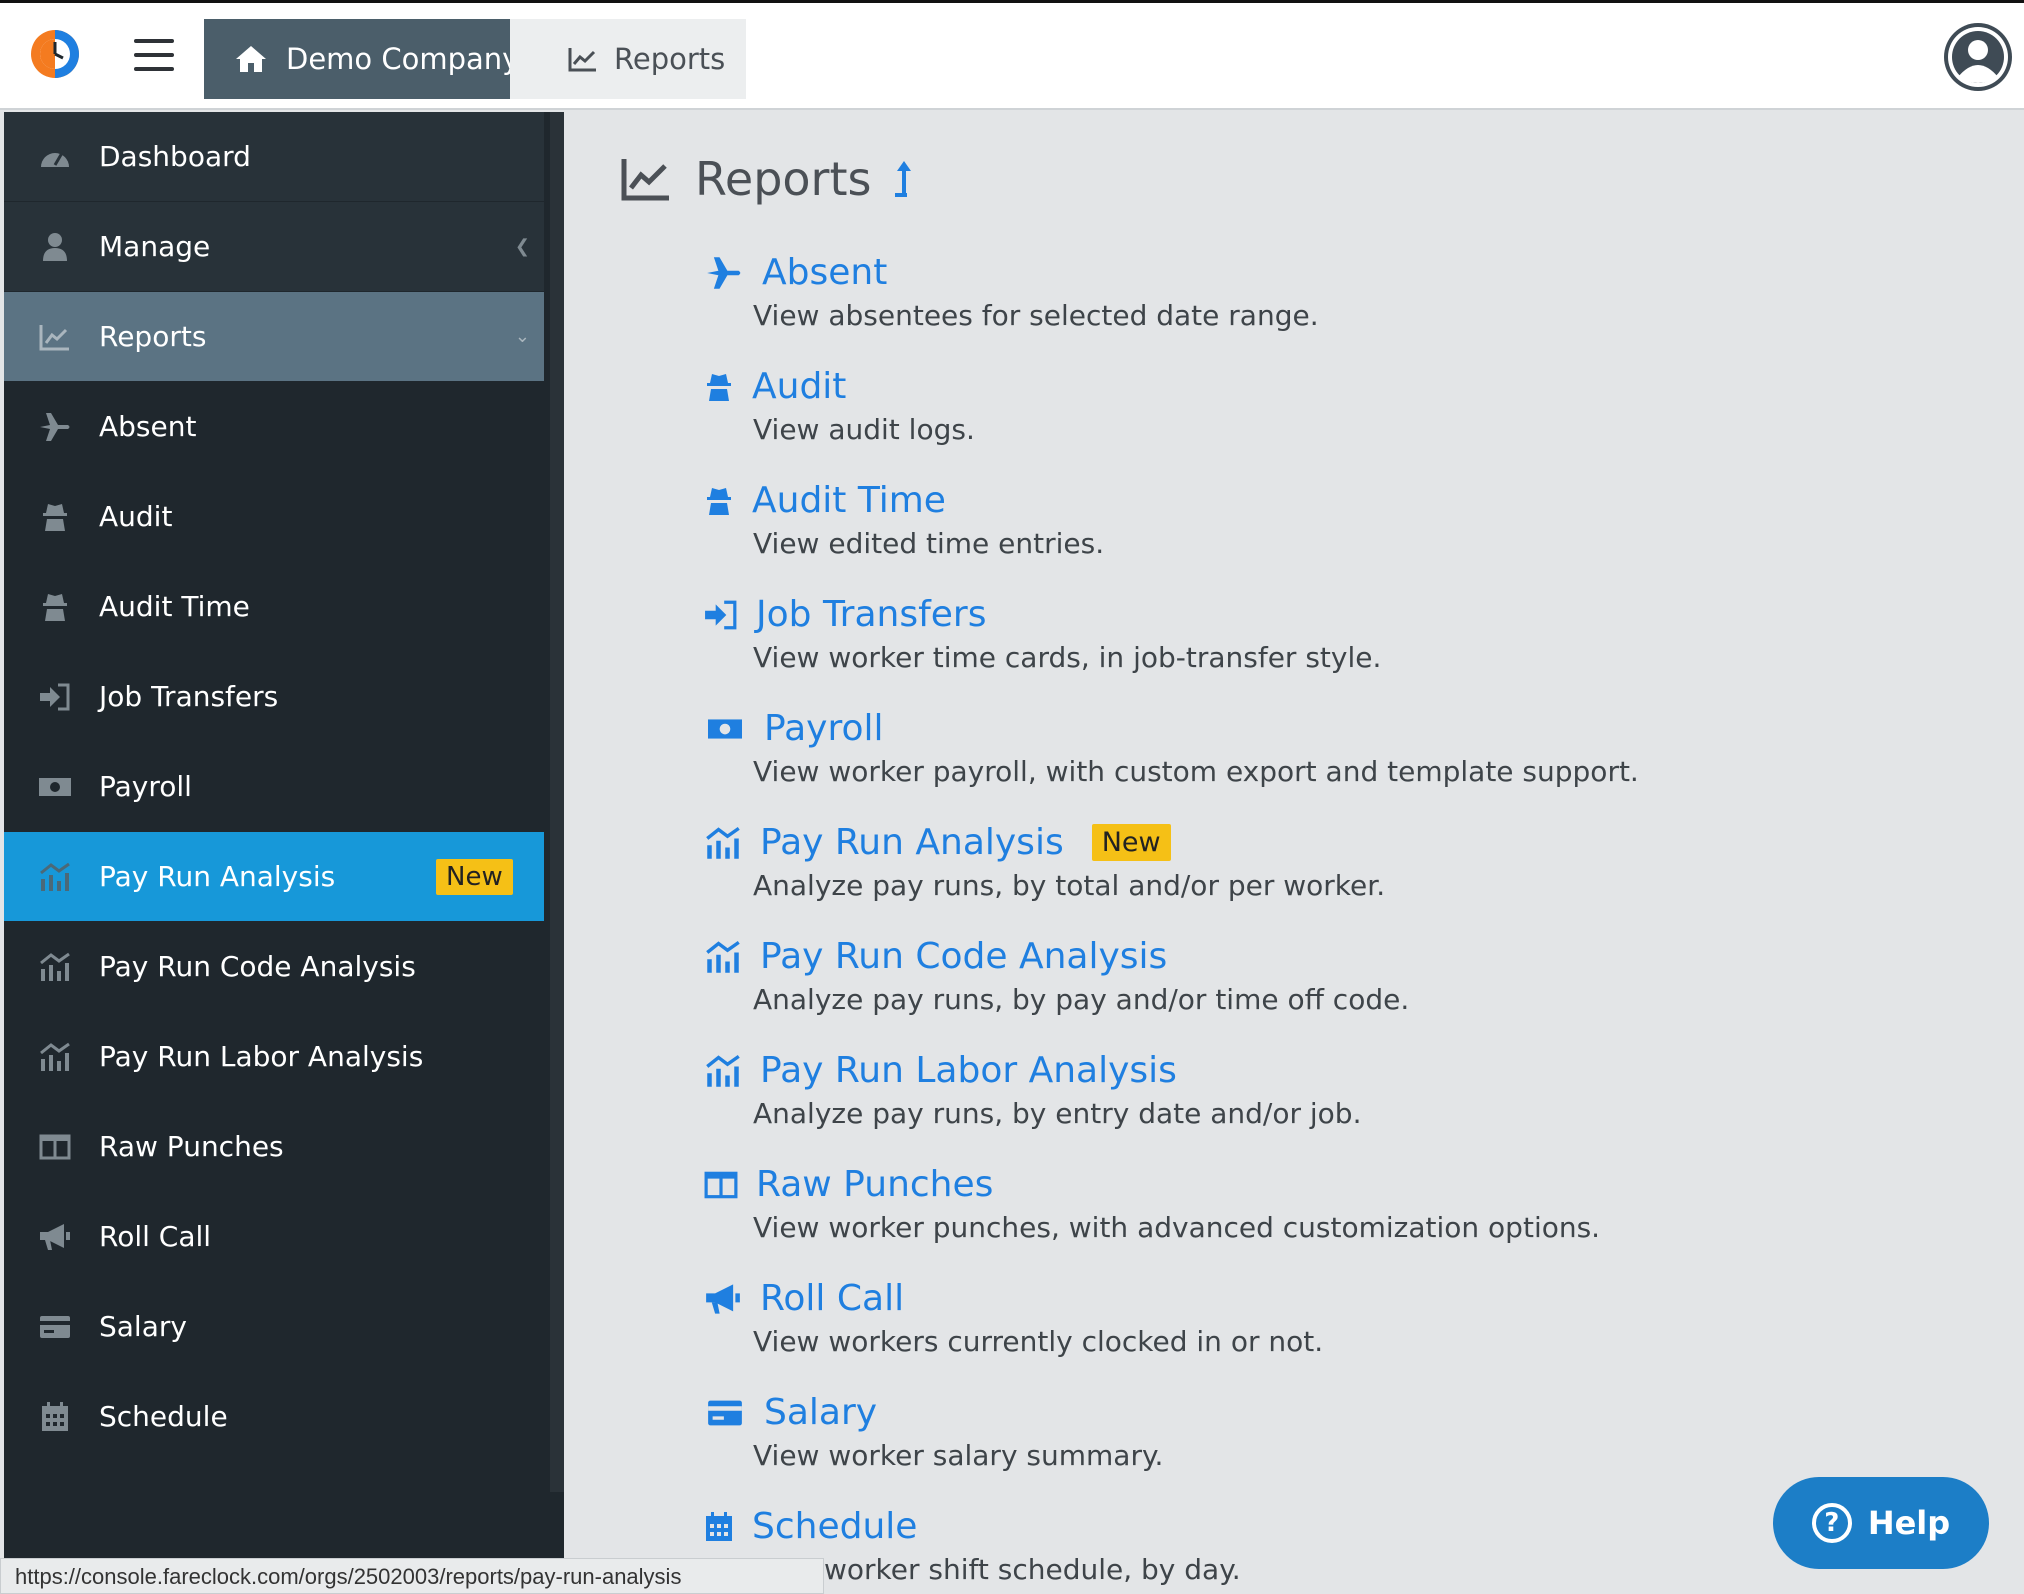 Image resolution: width=2024 pixels, height=1594 pixels. Describe the element at coordinates (1170, 1184) in the screenshot. I see `report-link: Raw Punches` at that location.